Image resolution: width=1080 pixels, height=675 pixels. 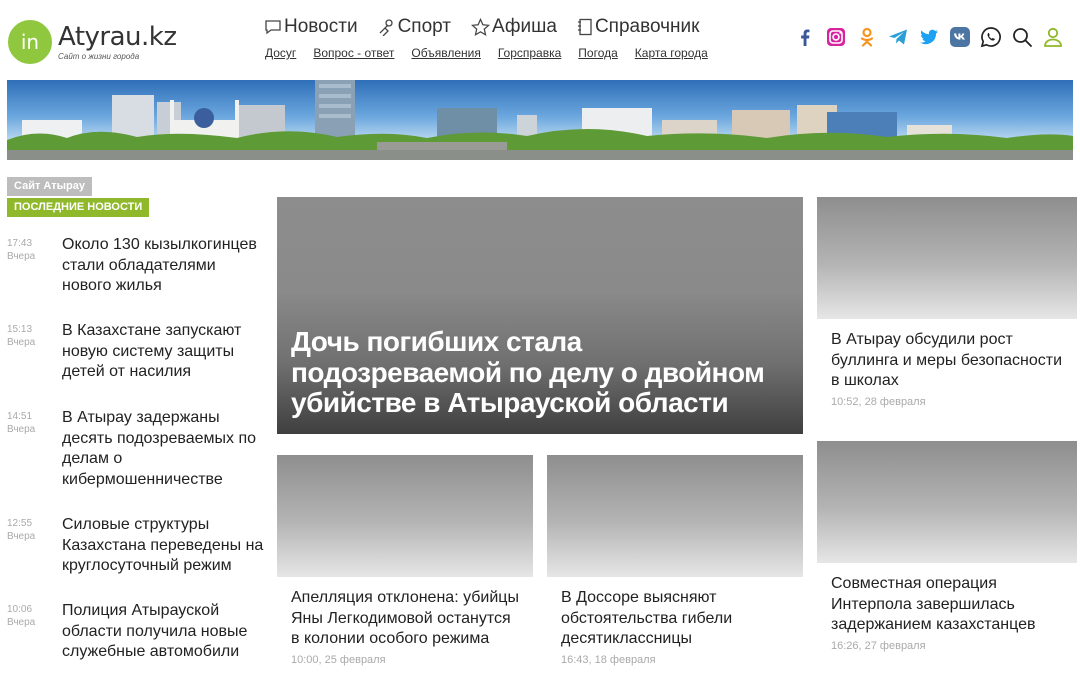 I want to click on sub-nav-qa: Вопрос - ответ, so click(x=353, y=53).